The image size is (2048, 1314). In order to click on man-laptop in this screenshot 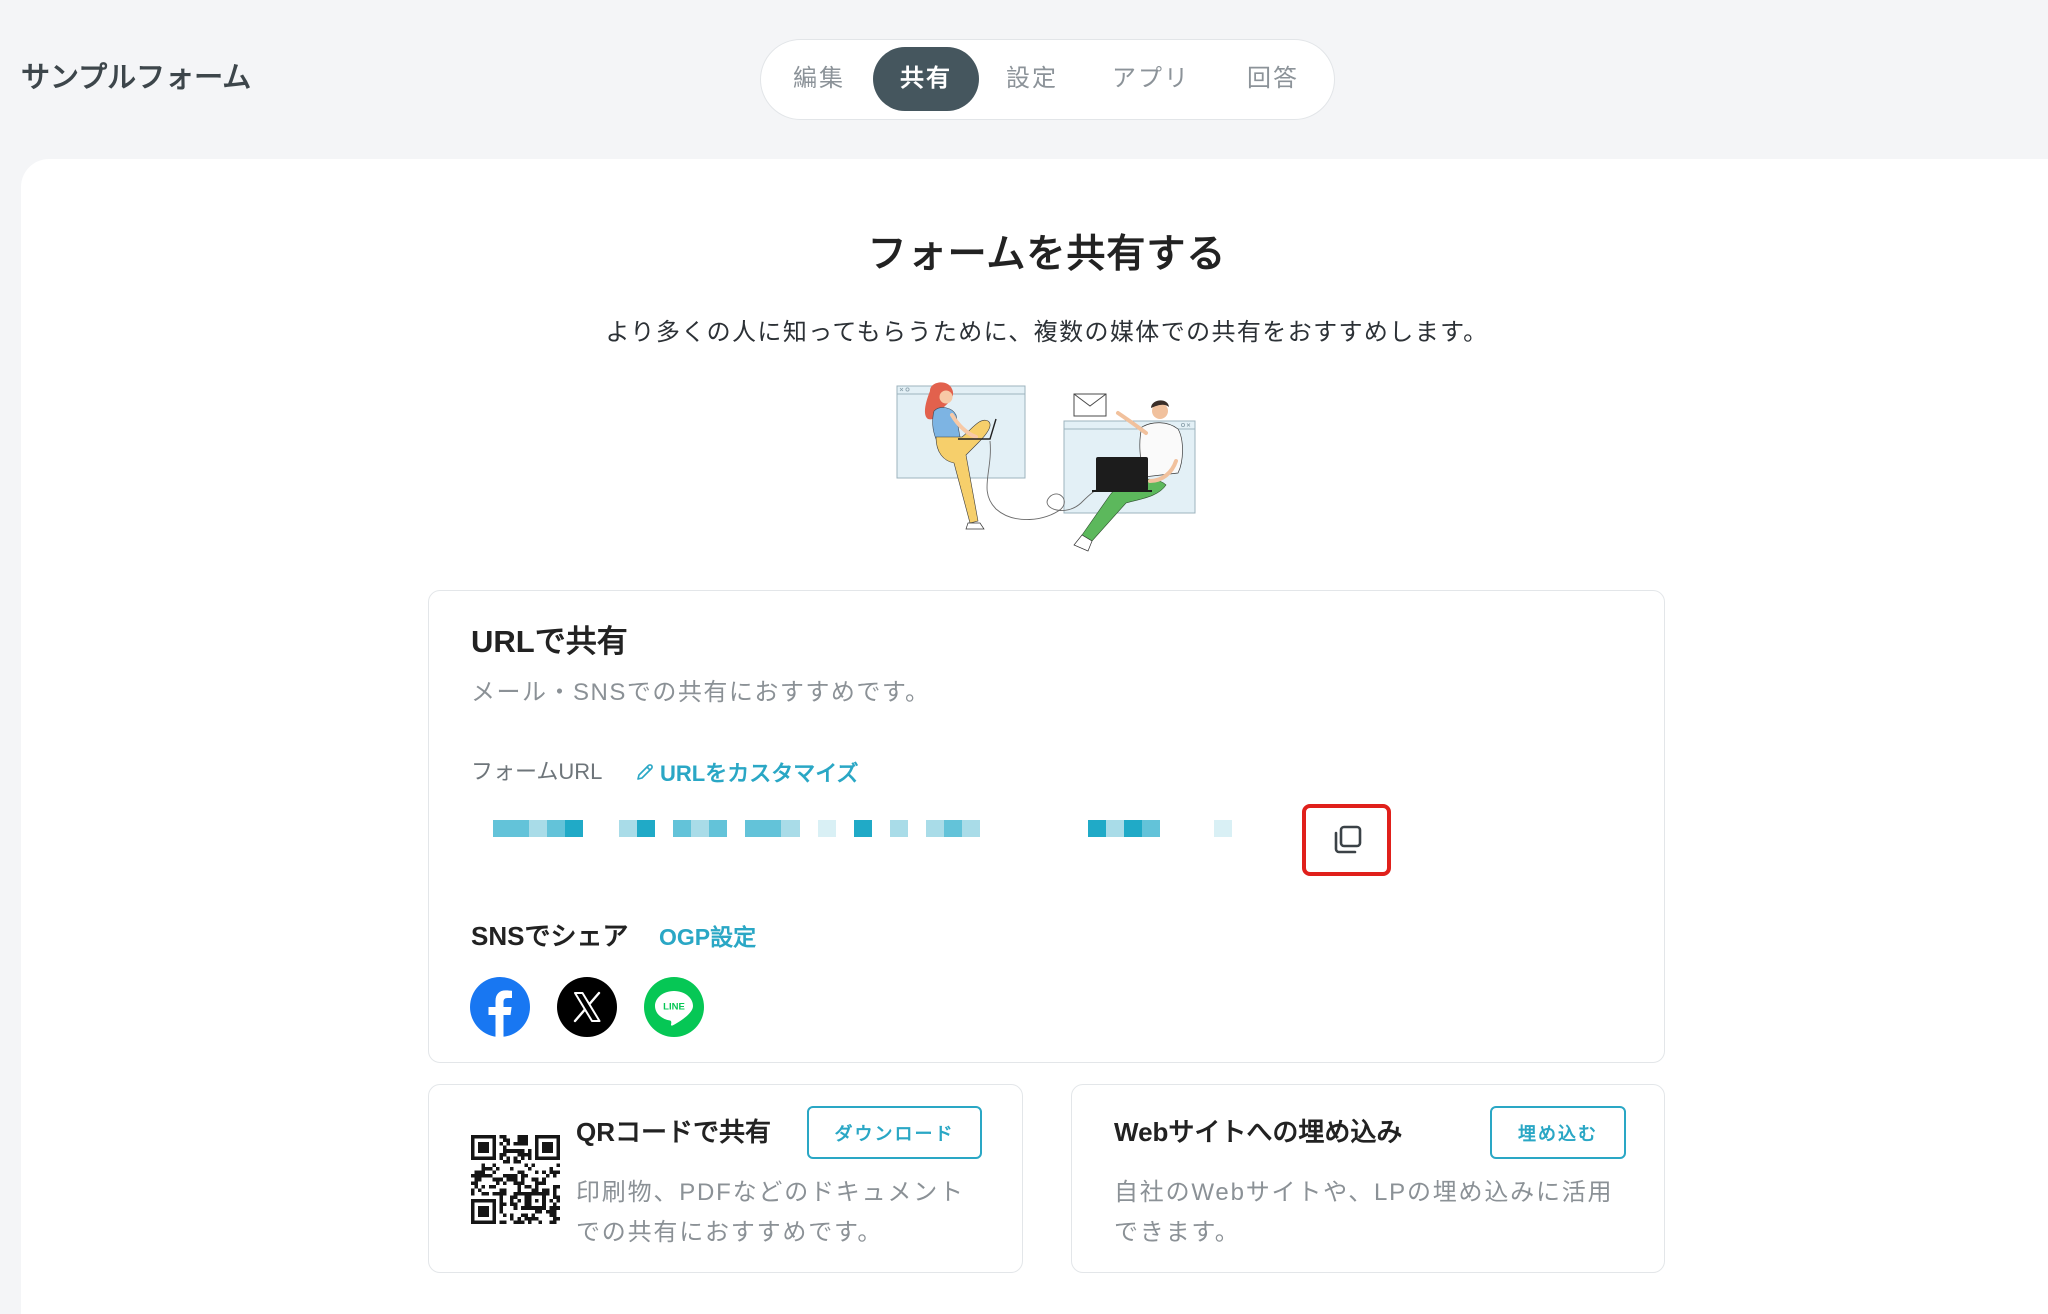, I will do `click(1122, 474)`.